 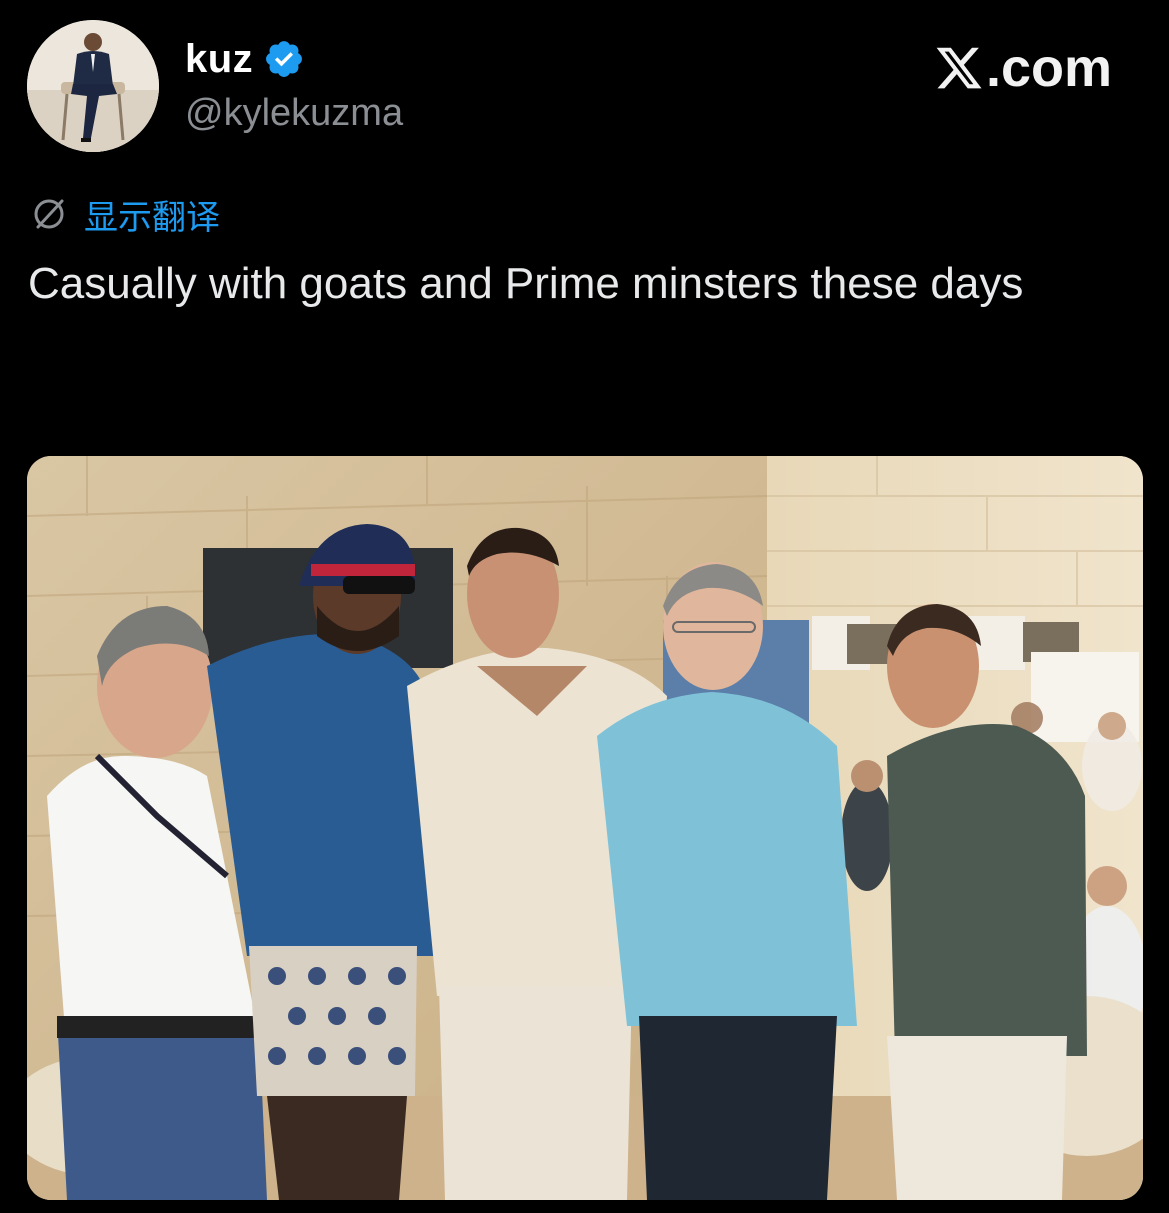 I want to click on show-translation-link: 显示翻译, so click(x=152, y=214).